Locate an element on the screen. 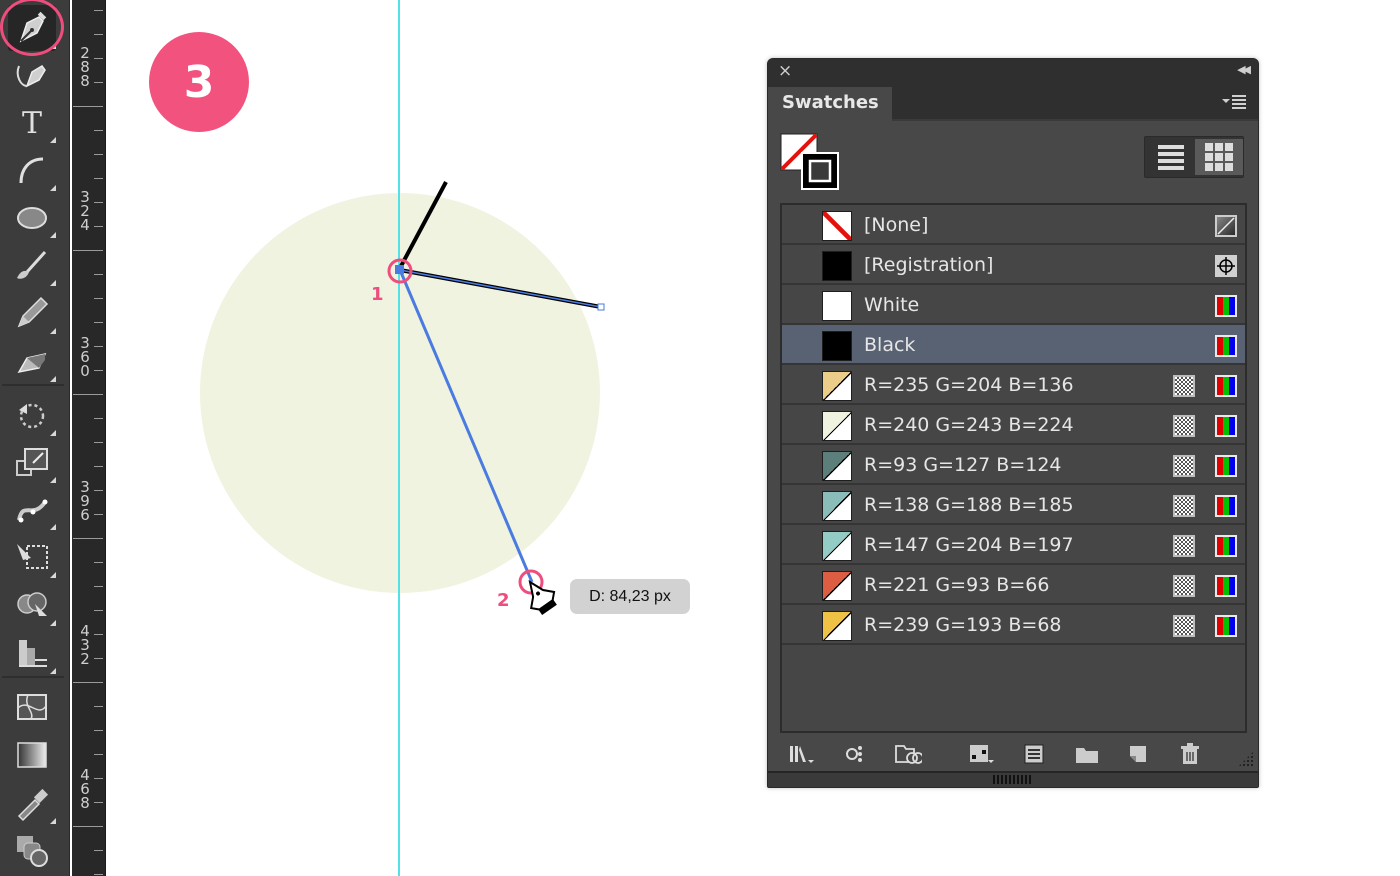 The height and width of the screenshot is (876, 1400). swatch-row: R=235 G=204 B=136 is located at coordinates (1013, 385).